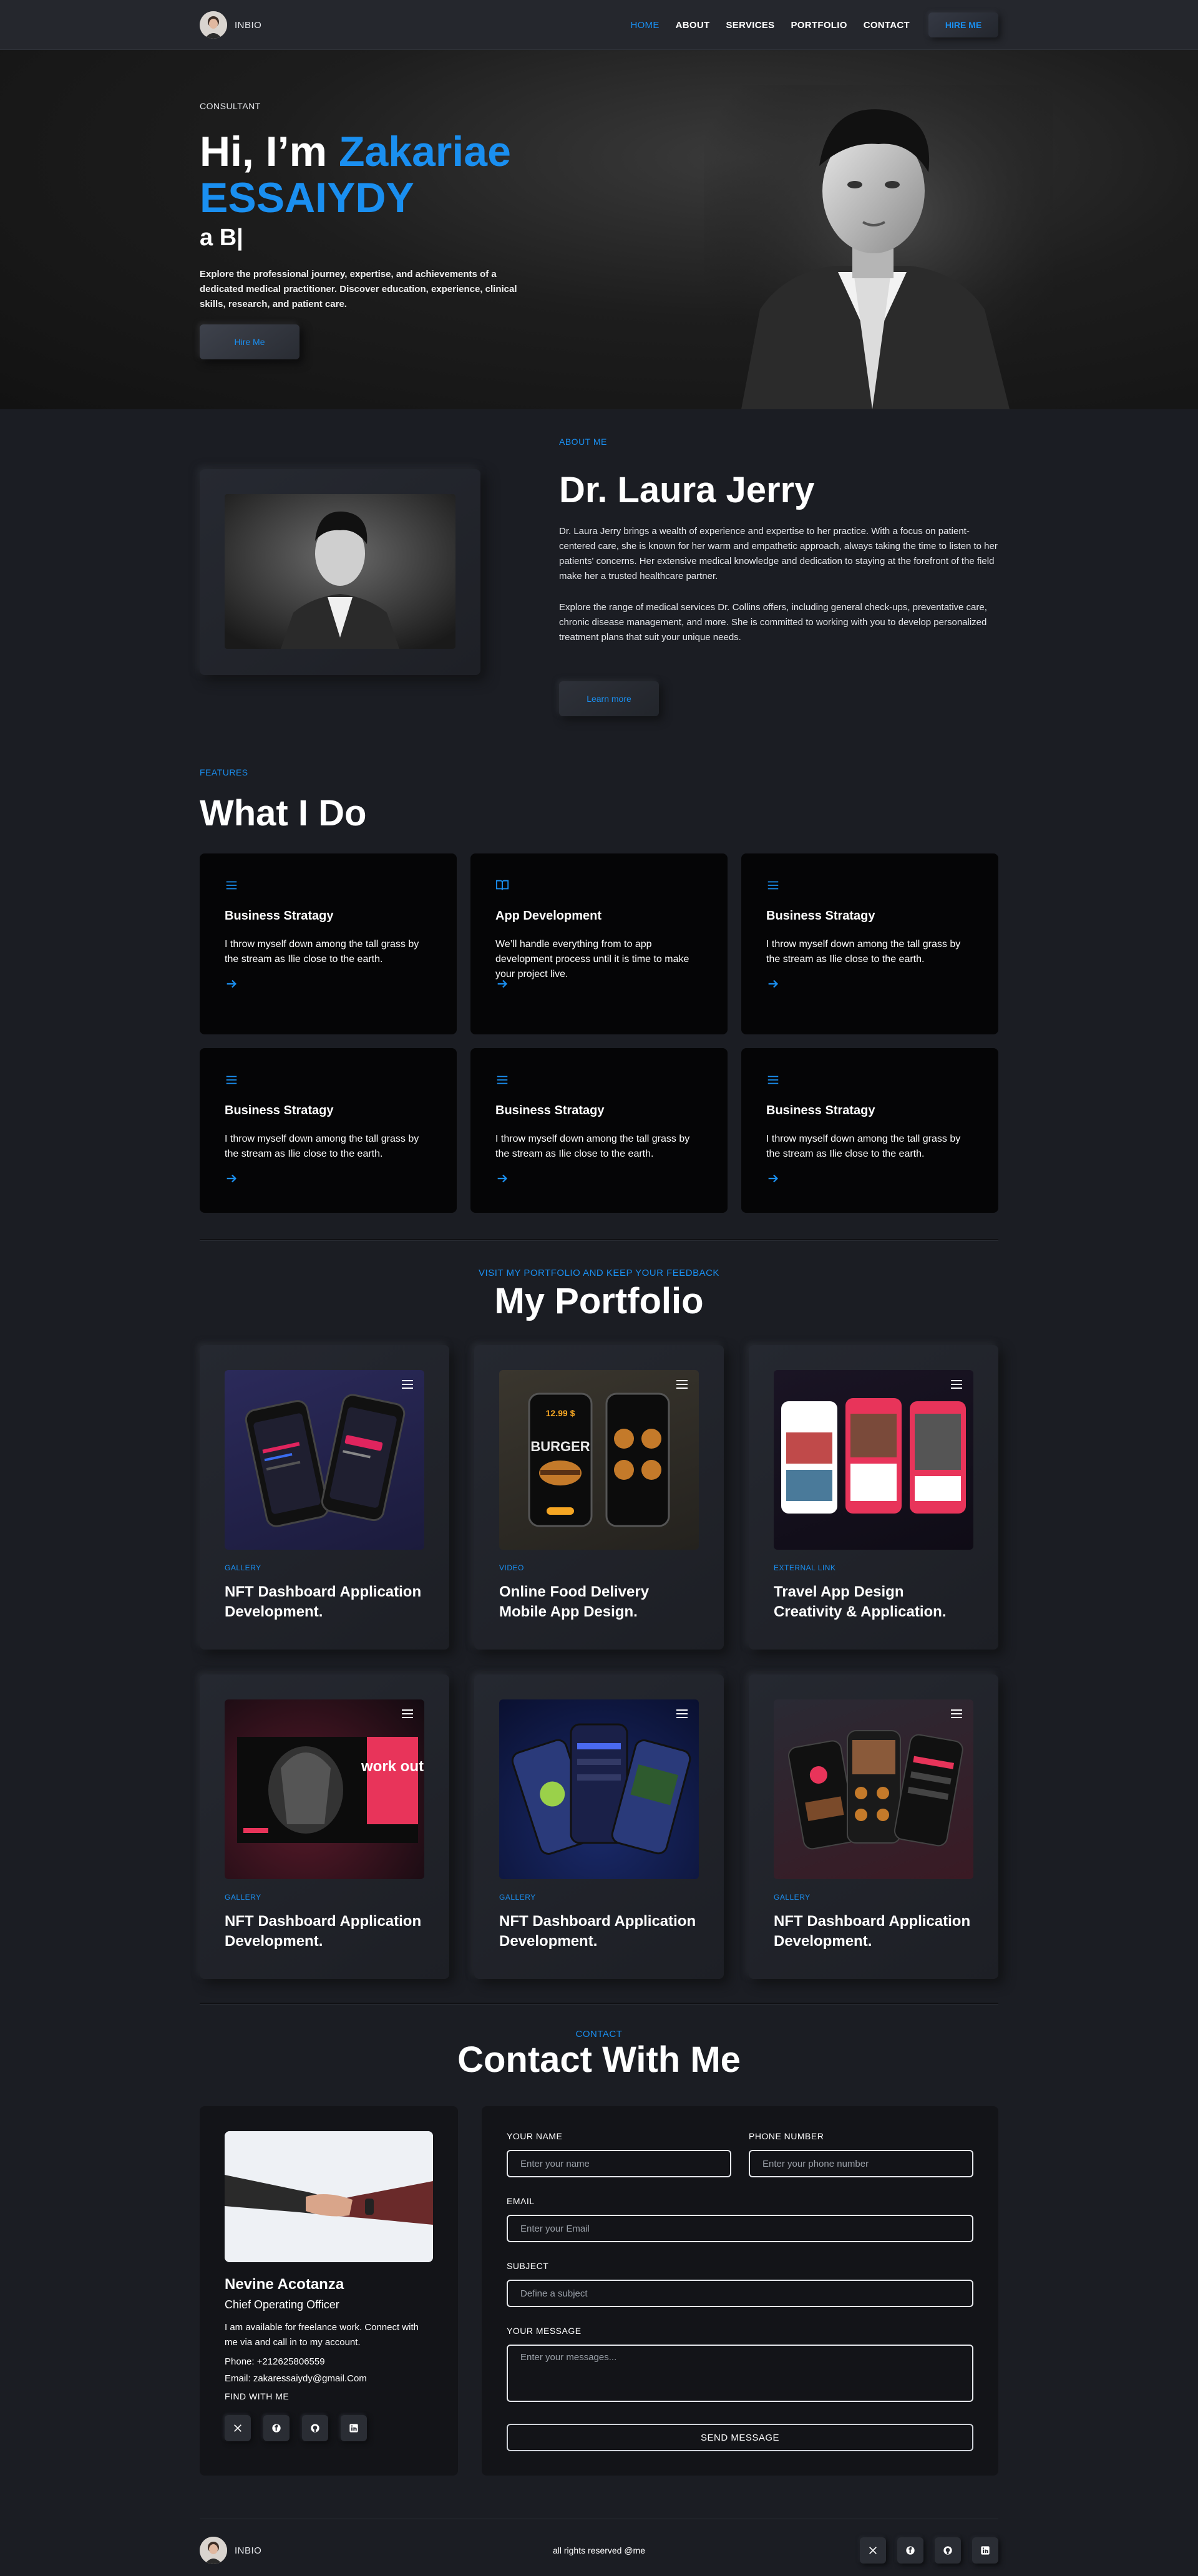  What do you see at coordinates (230, 25) in the screenshot?
I see `brand: INBIO` at bounding box center [230, 25].